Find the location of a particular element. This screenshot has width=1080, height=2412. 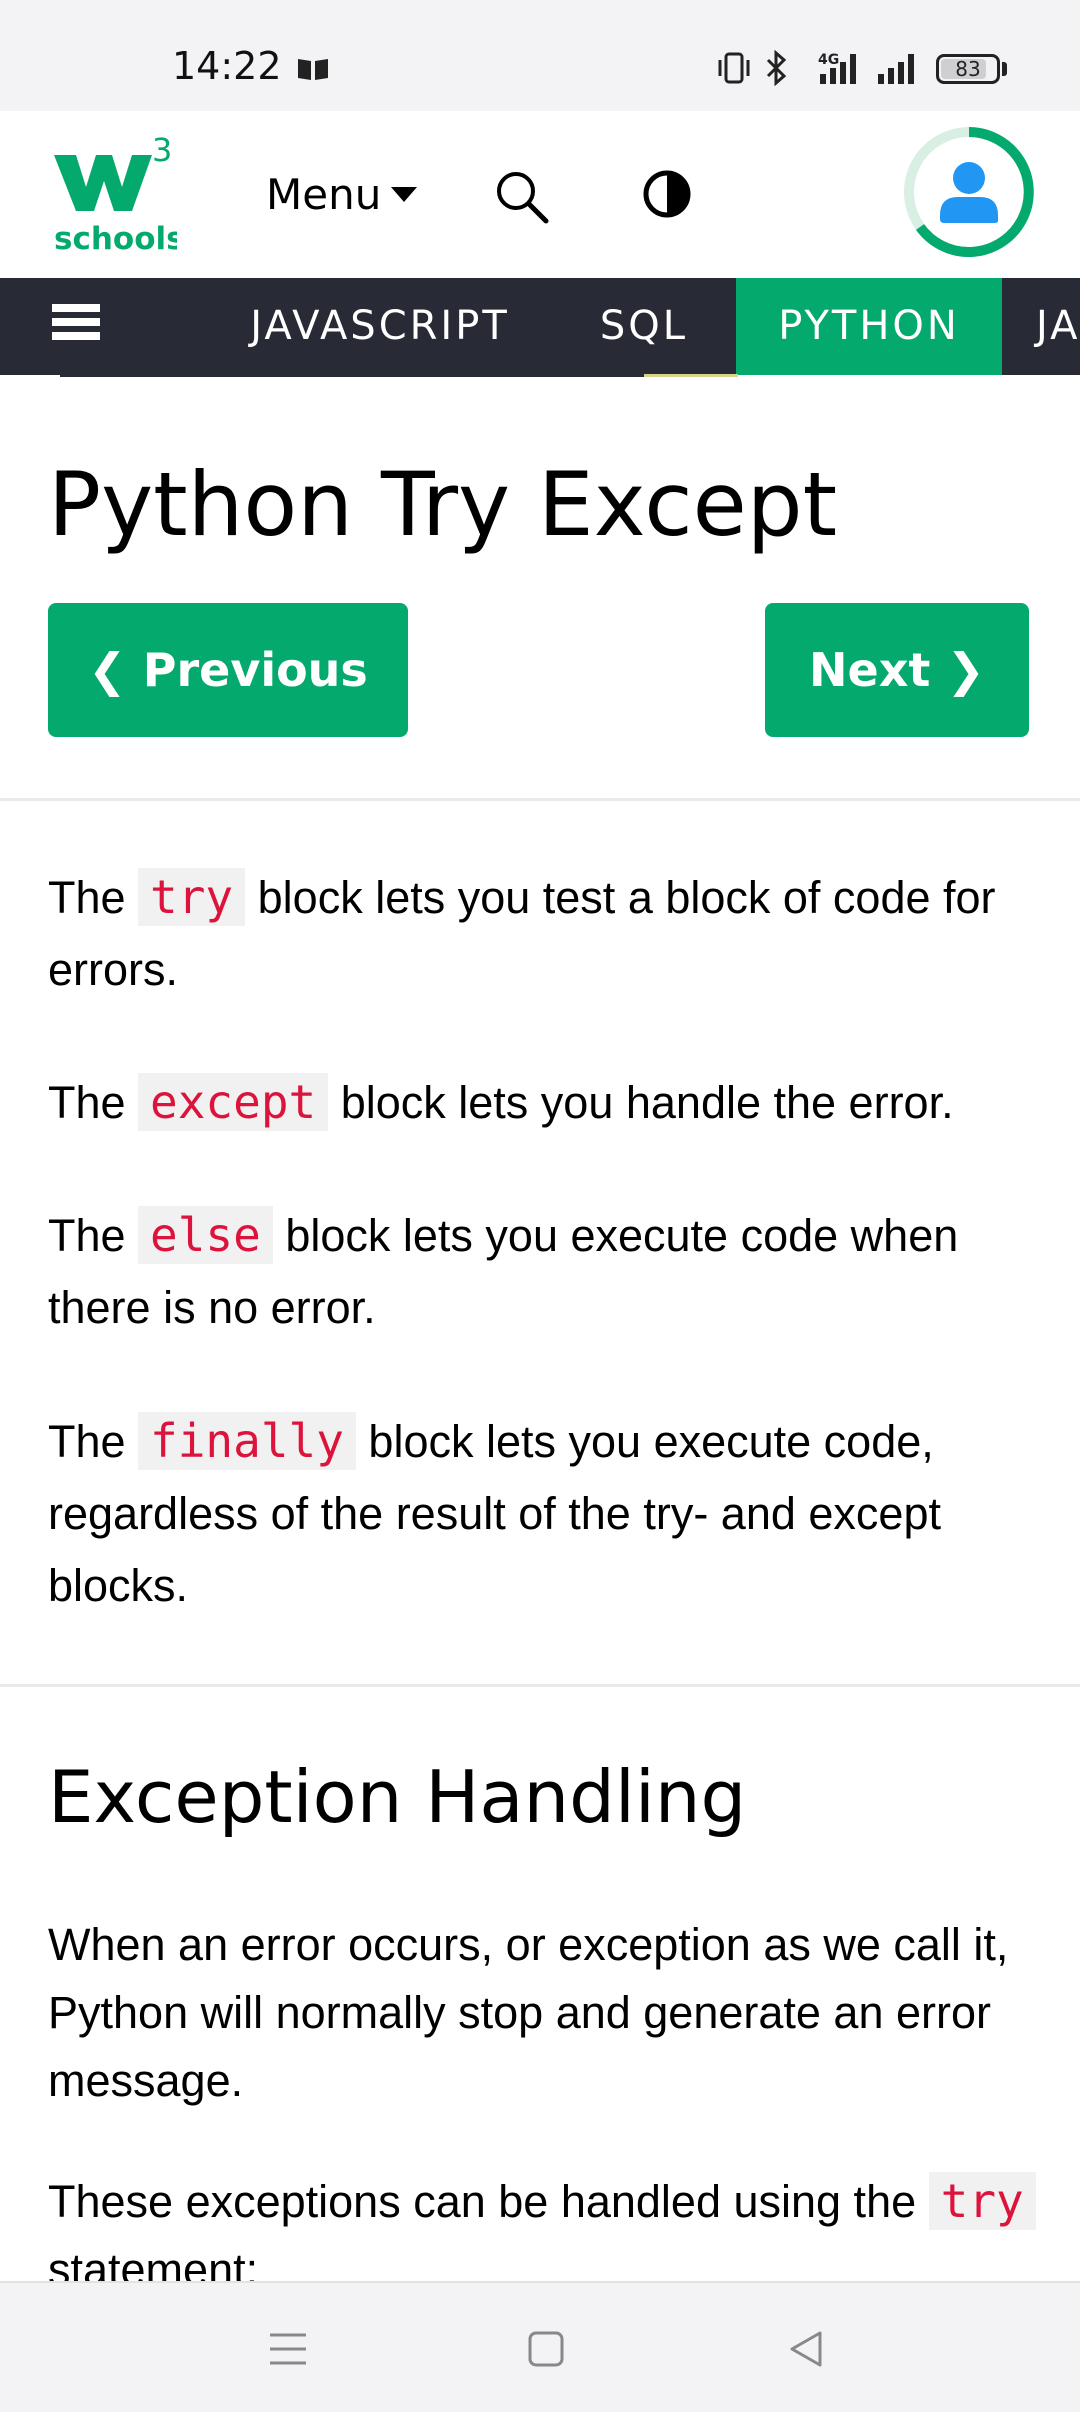

battery-level-text: 83 is located at coordinates (968, 69).